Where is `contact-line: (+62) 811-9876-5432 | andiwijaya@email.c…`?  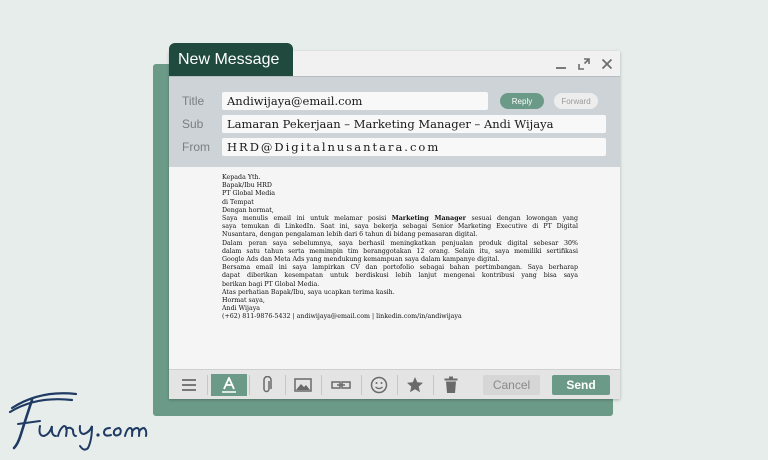
contact-line: (+62) 811-9876-5432 | andiwijaya@email.c… is located at coordinates (342, 317).